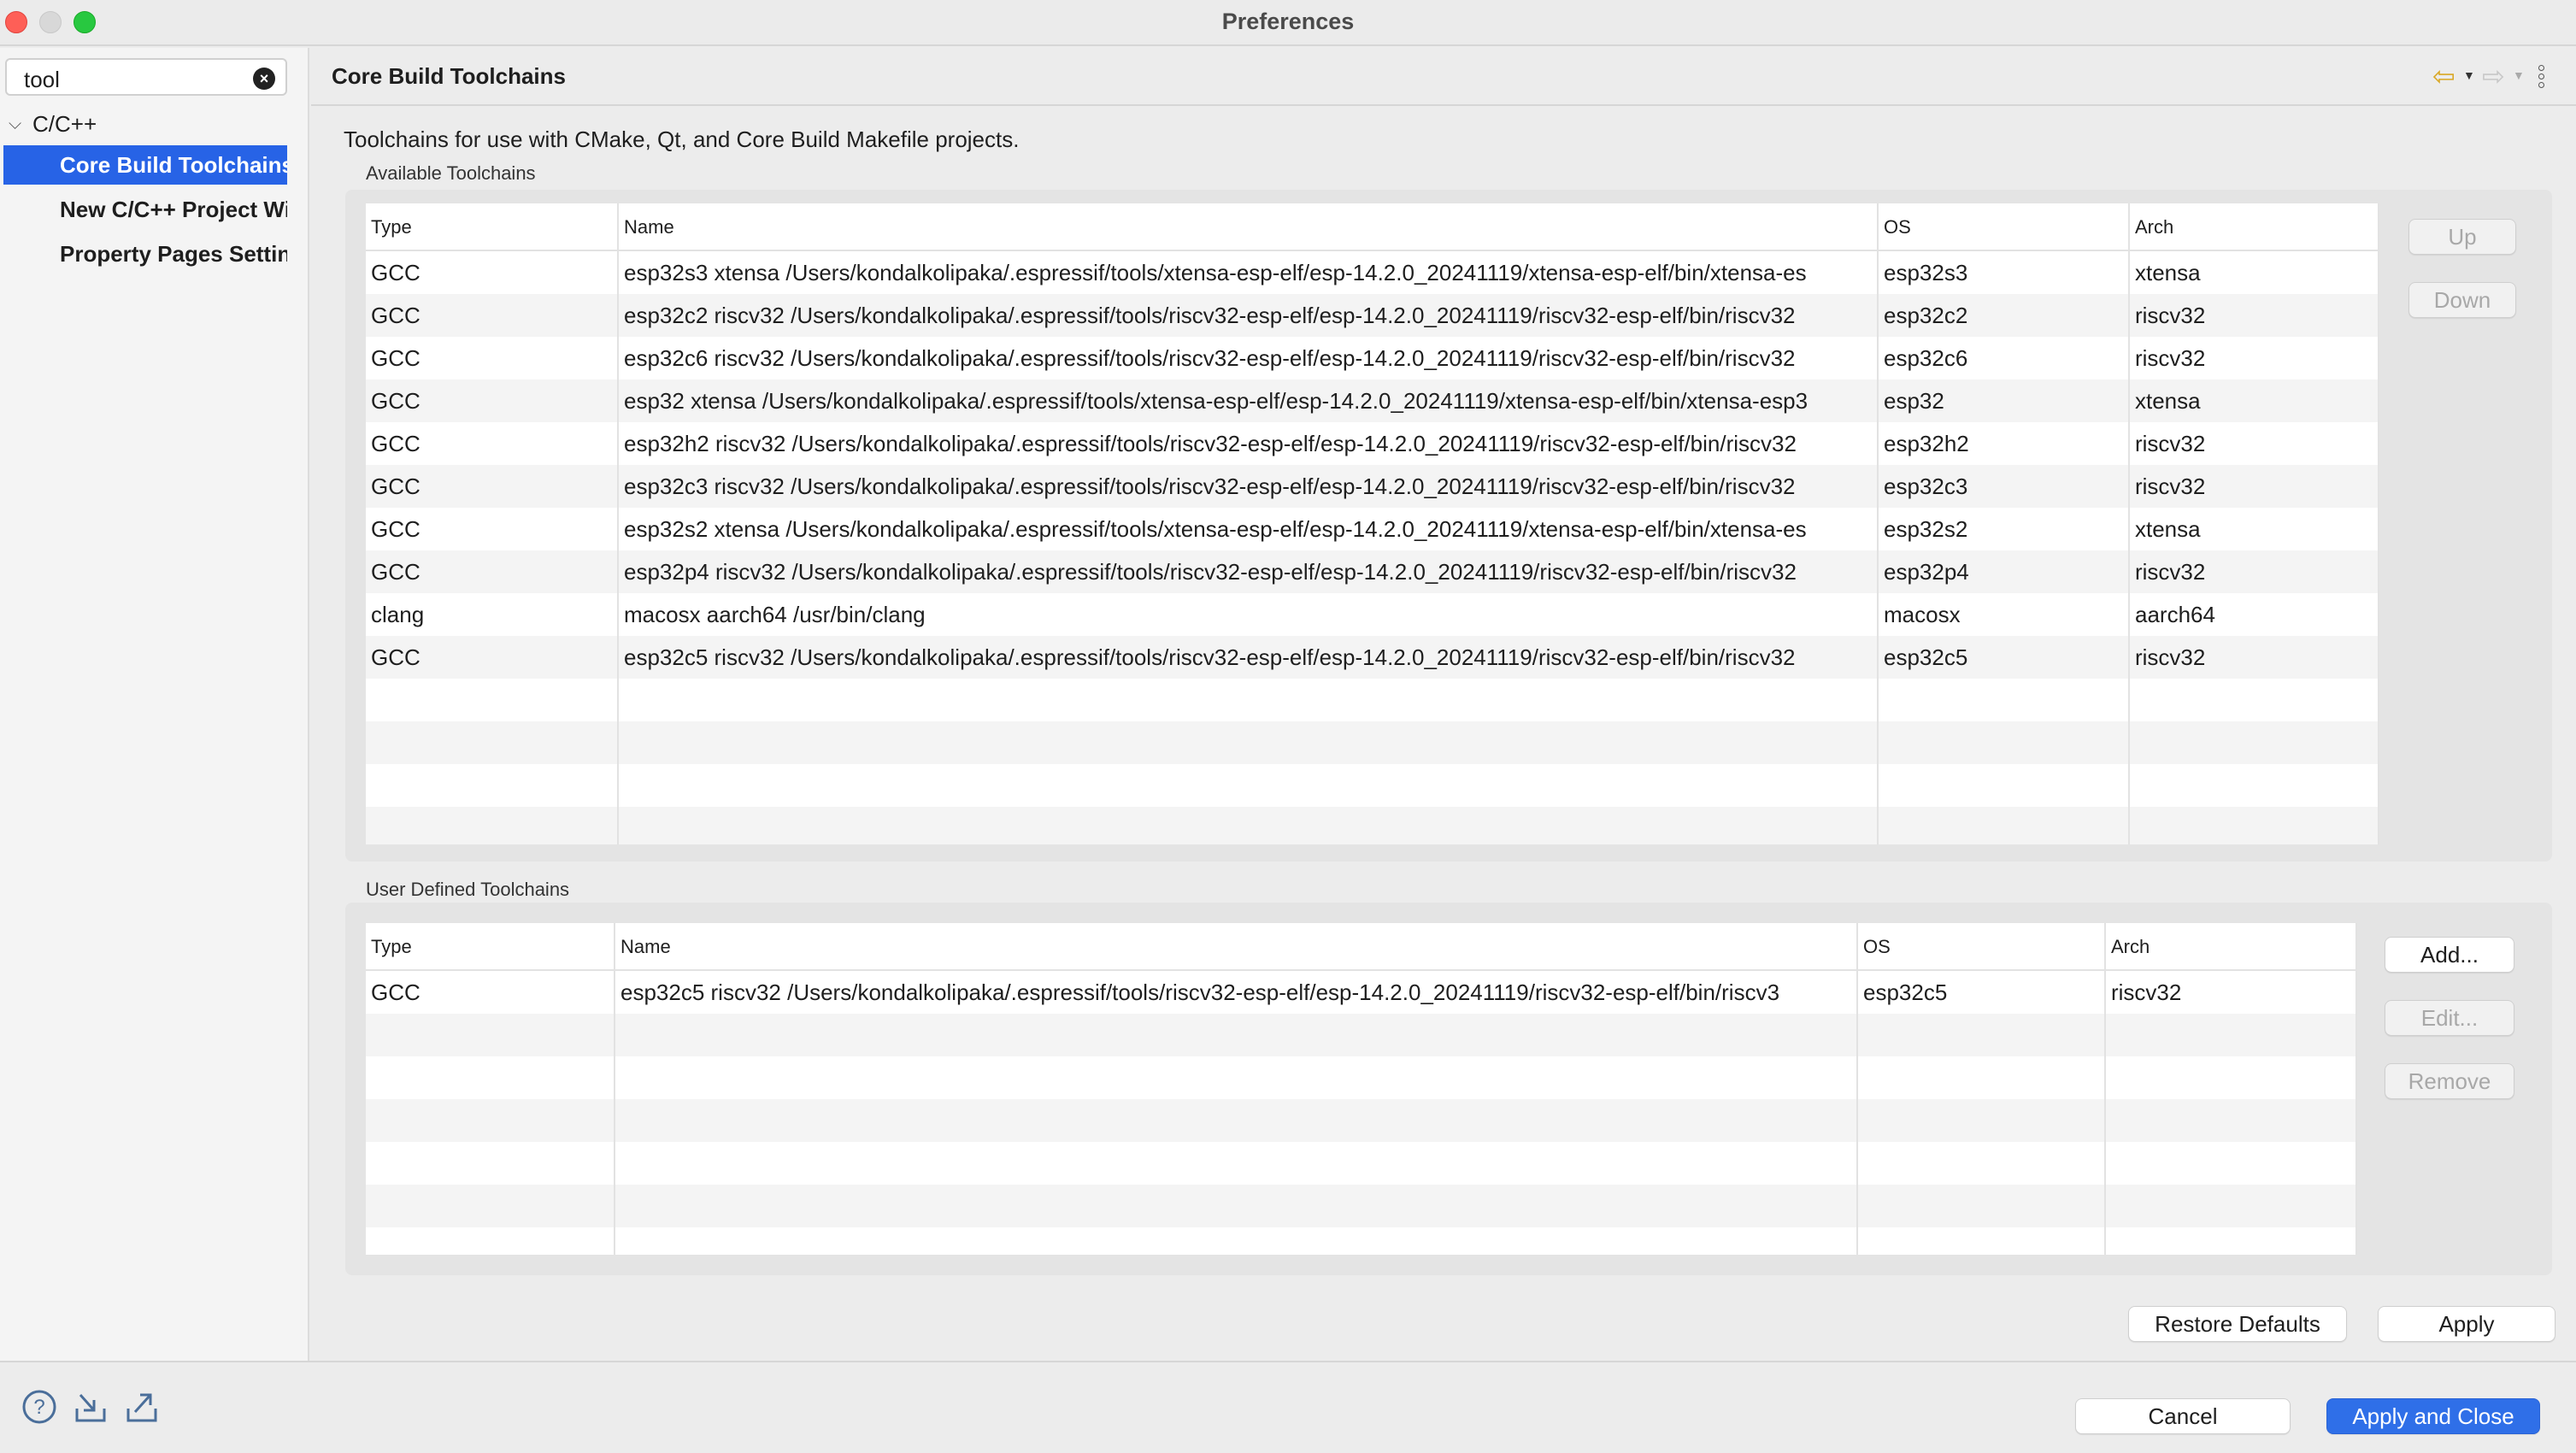  What do you see at coordinates (90, 1407) in the screenshot?
I see `import-icon` at bounding box center [90, 1407].